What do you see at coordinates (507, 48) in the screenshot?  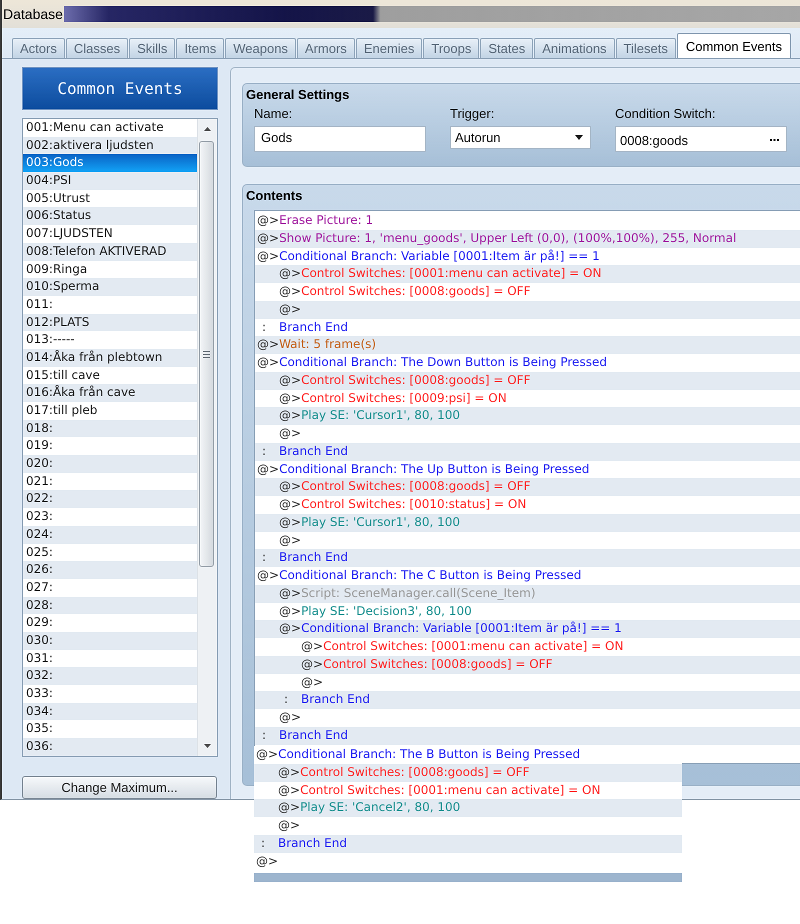 I see `tab: States` at bounding box center [507, 48].